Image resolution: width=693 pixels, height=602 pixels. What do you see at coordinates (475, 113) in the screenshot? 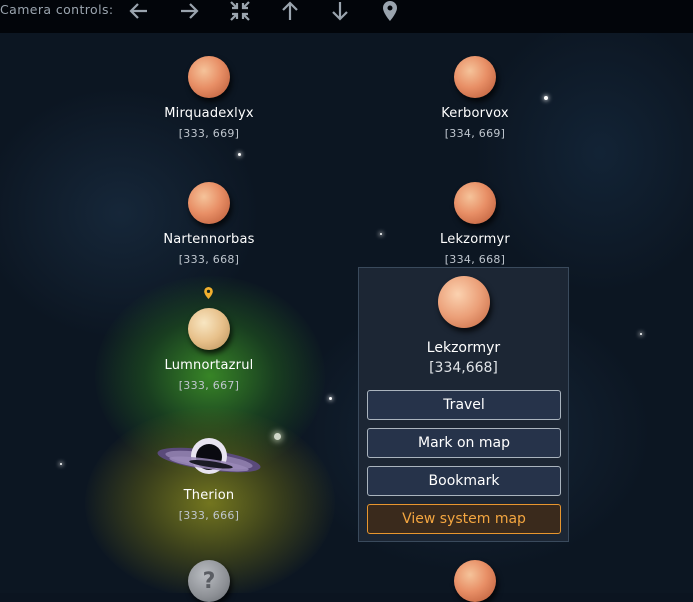
I see `system-name: Kerborvox` at bounding box center [475, 113].